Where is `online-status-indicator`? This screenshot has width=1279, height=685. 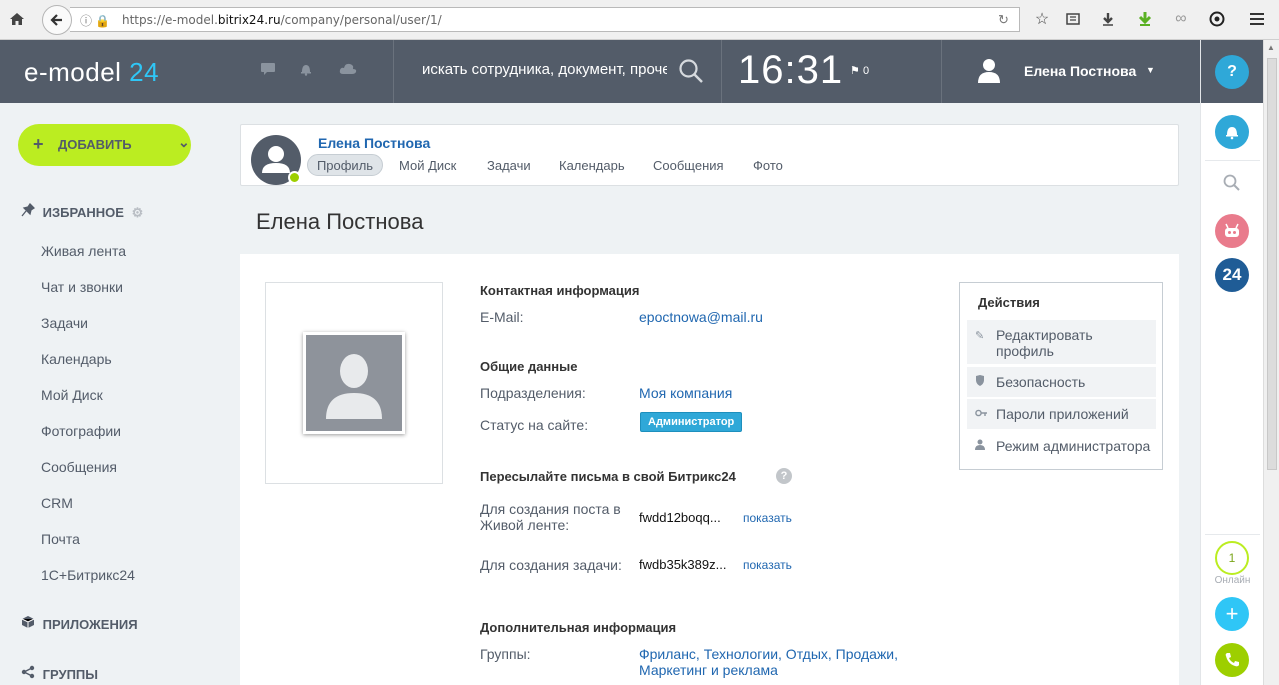 online-status-indicator is located at coordinates (294, 177).